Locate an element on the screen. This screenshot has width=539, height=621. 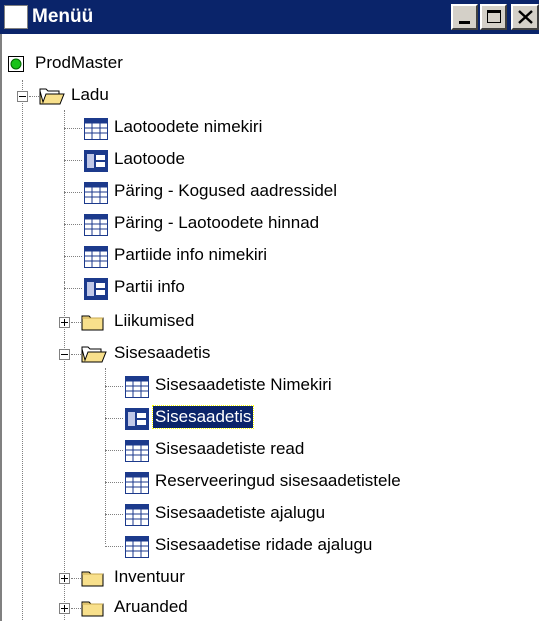
close-icon is located at coordinates (525, 17).